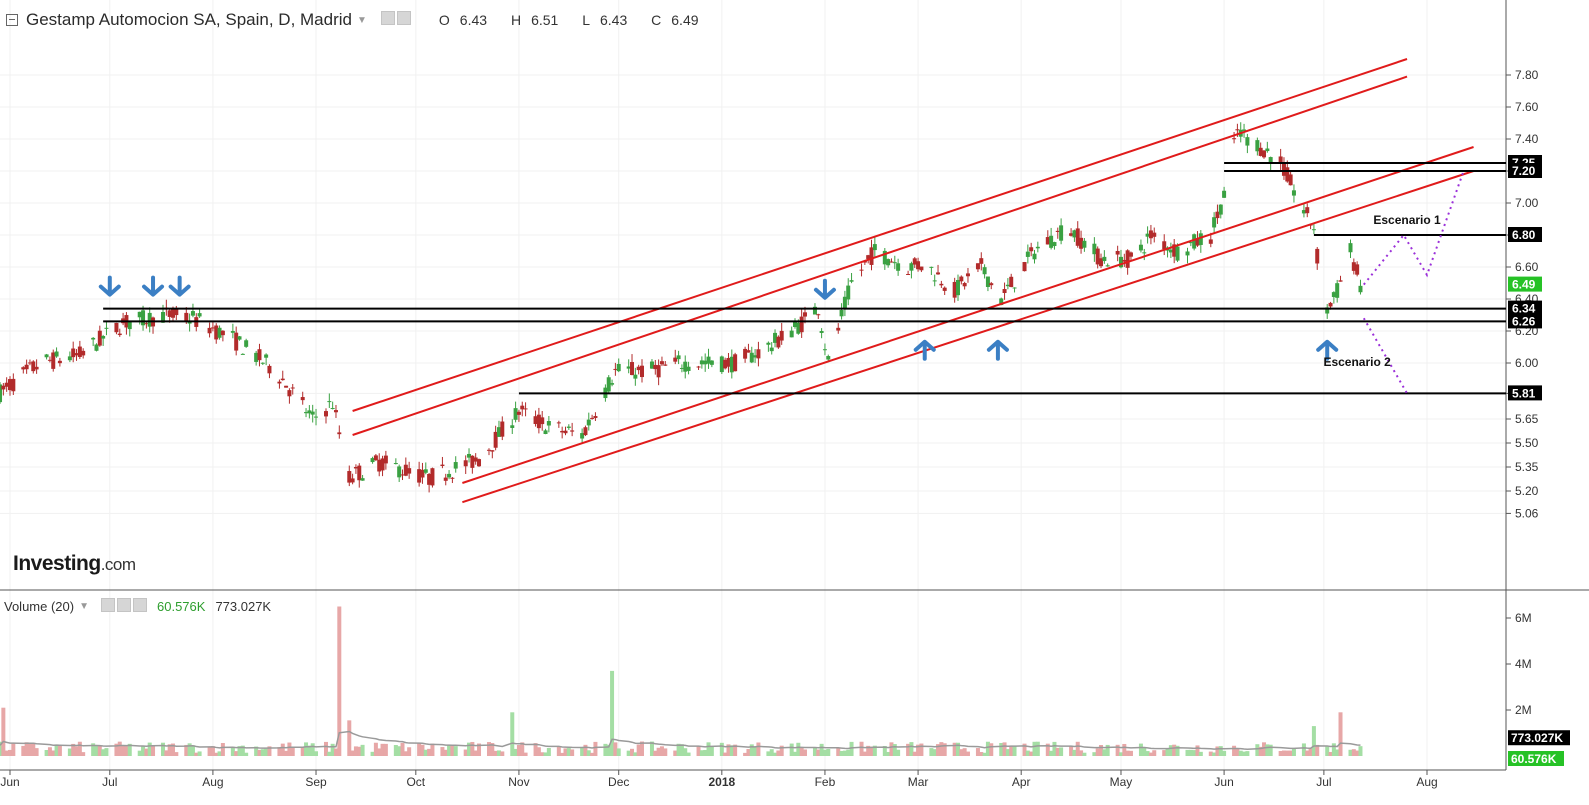  What do you see at coordinates (140, 605) in the screenshot?
I see `close-icon` at bounding box center [140, 605].